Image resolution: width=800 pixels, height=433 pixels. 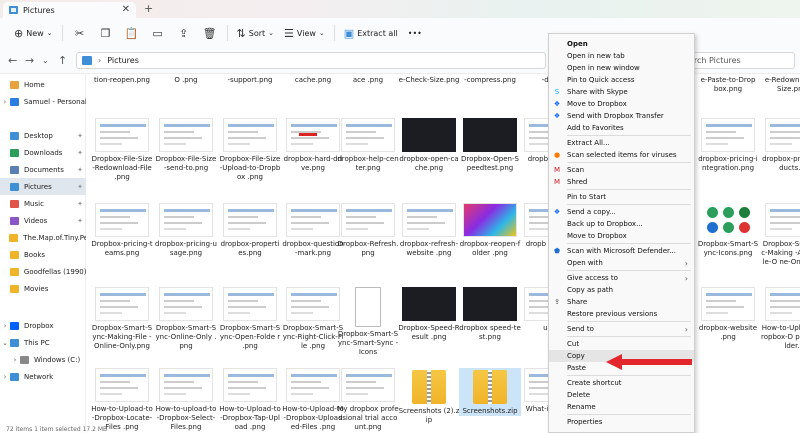 I want to click on sidebar-item-the-map-of-tiny-per: The.Map.of.Tiny.Per, so click(x=43, y=237).